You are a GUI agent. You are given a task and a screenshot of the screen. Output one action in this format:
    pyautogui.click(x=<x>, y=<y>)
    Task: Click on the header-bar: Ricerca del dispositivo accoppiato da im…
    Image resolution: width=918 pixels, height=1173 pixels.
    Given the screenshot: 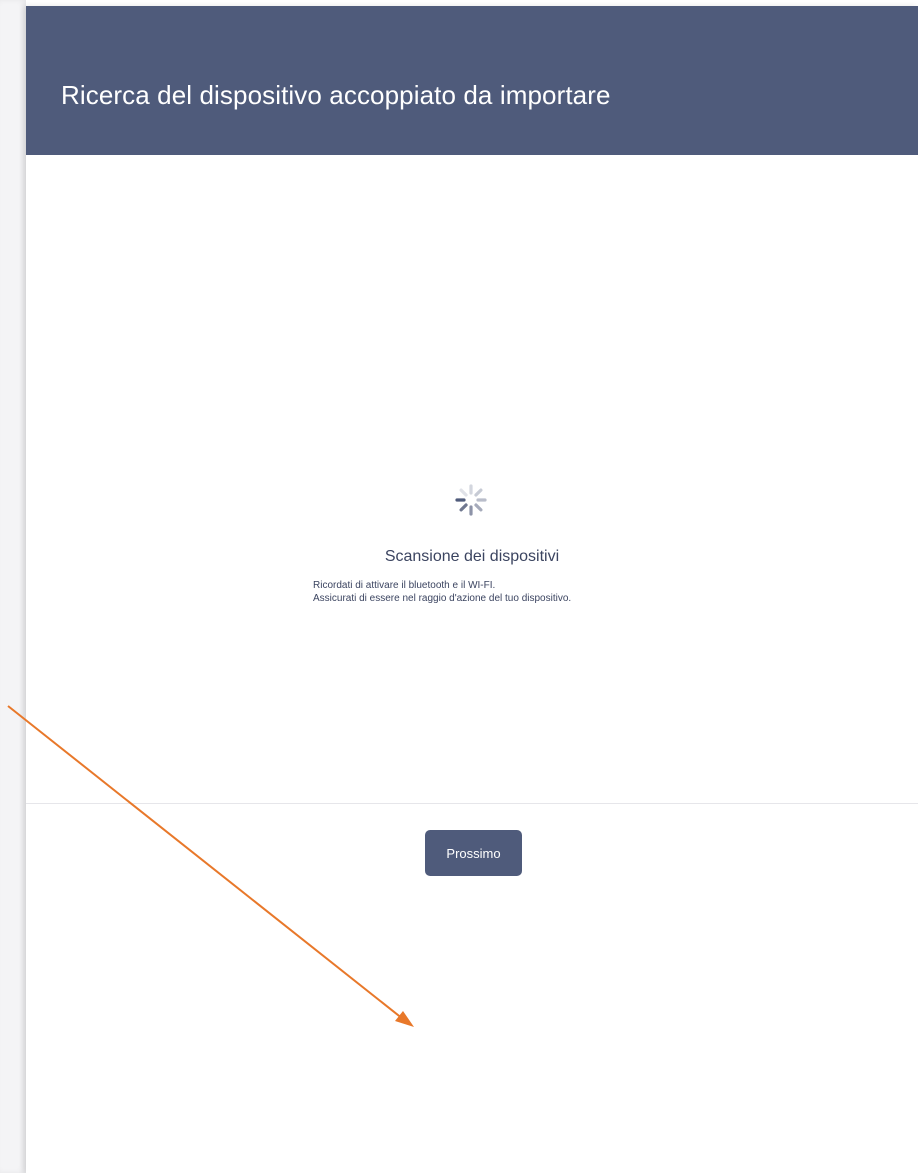 What is the action you would take?
    pyautogui.click(x=472, y=80)
    